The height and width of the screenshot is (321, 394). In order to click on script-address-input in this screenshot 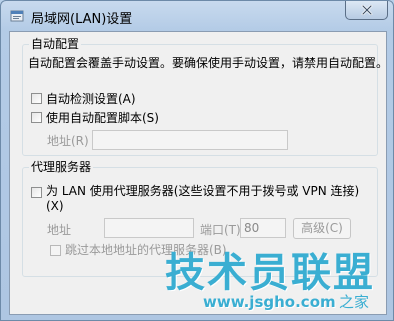, I will do `click(190, 140)`.